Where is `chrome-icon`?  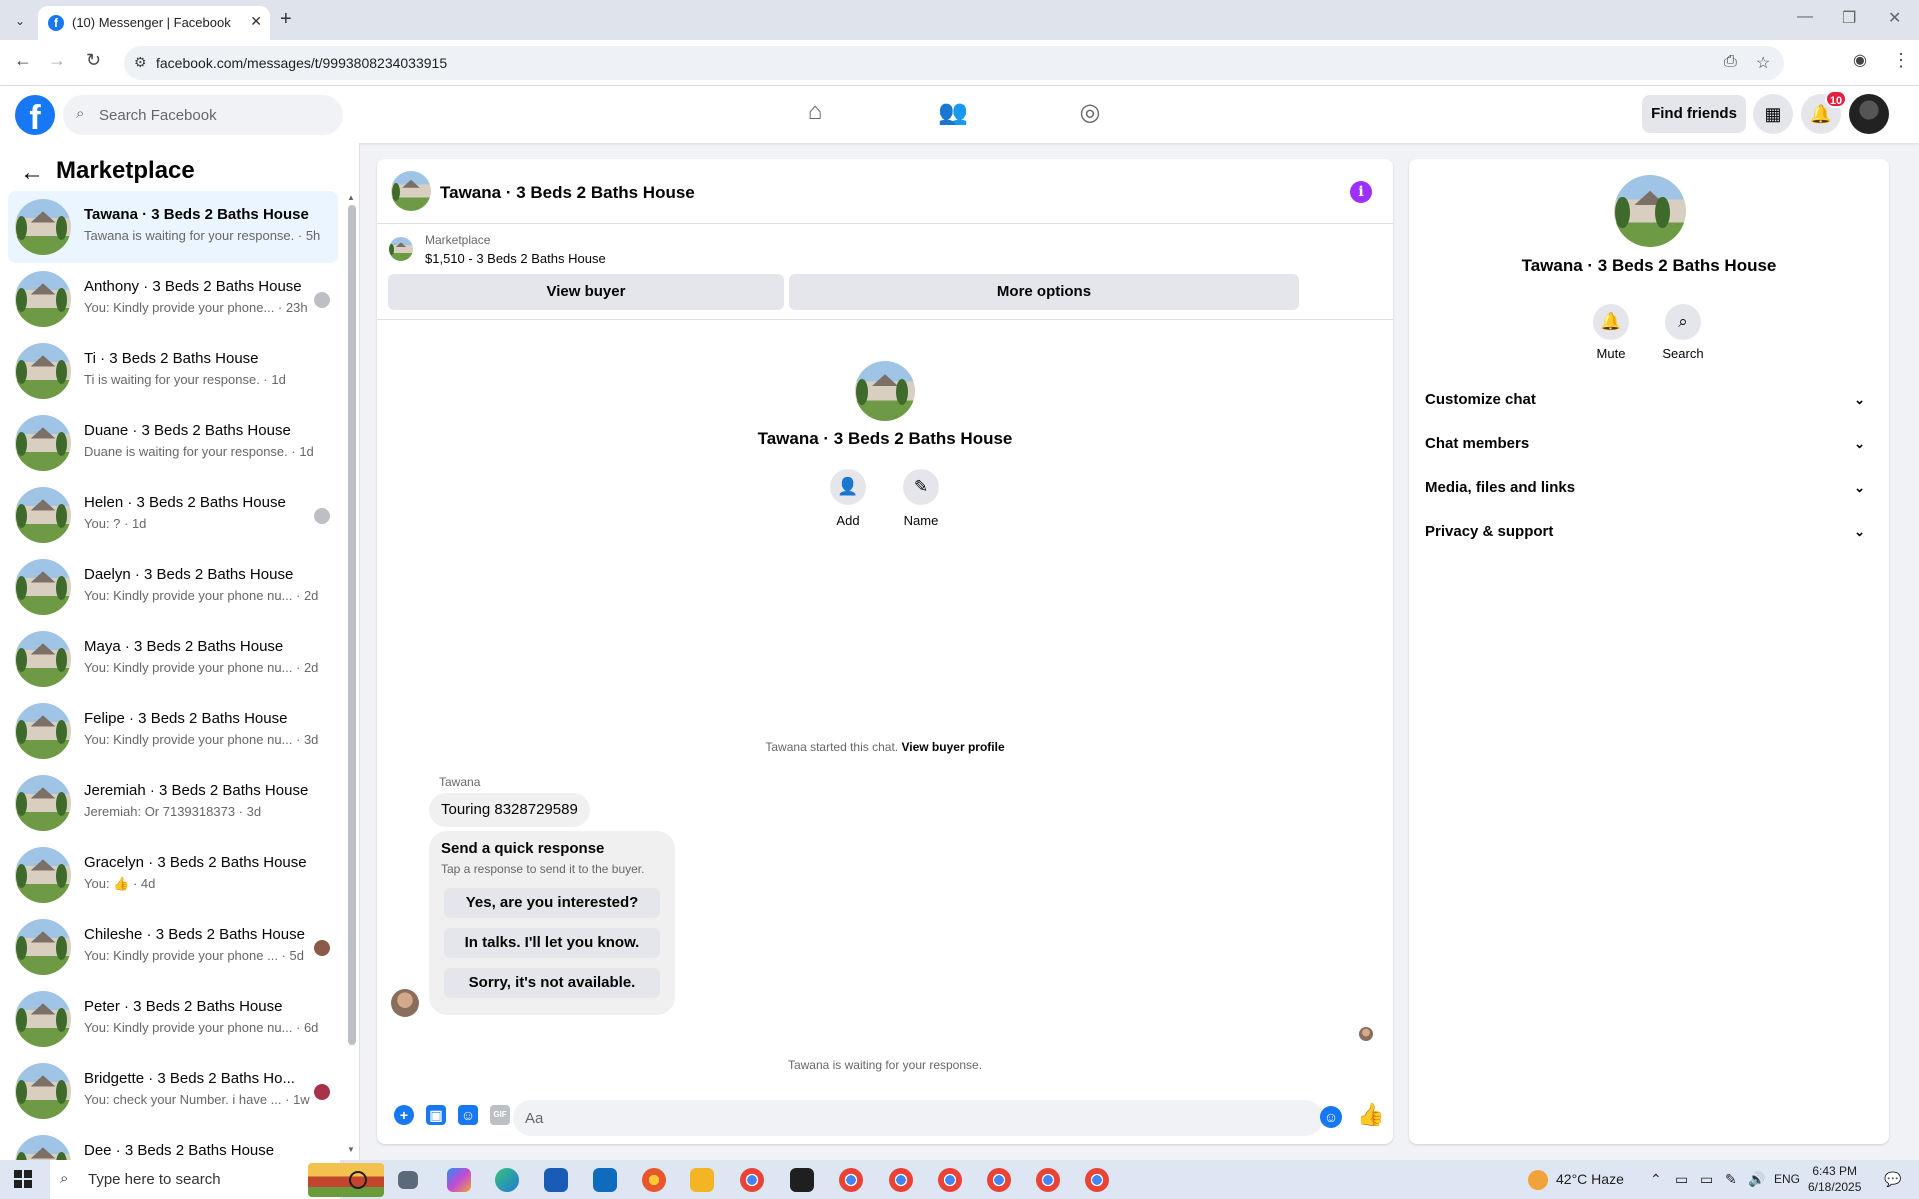
chrome-icon is located at coordinates (752, 1180).